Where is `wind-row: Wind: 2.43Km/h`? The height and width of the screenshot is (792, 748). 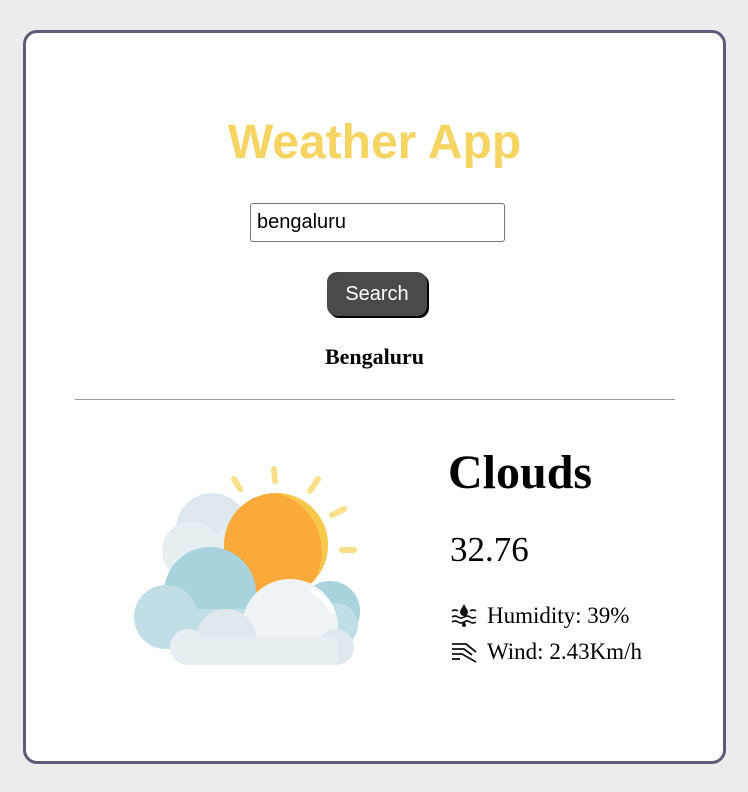
wind-row: Wind: 2.43Km/h is located at coordinates (546, 652).